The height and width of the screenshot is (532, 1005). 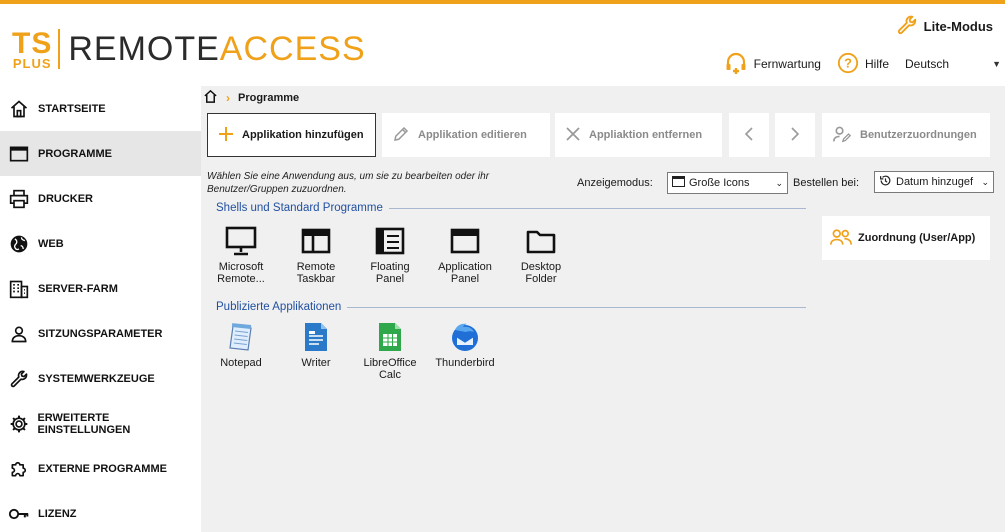 What do you see at coordinates (75, 153) in the screenshot?
I see `sidebar-item-label: PROGRAMME` at bounding box center [75, 153].